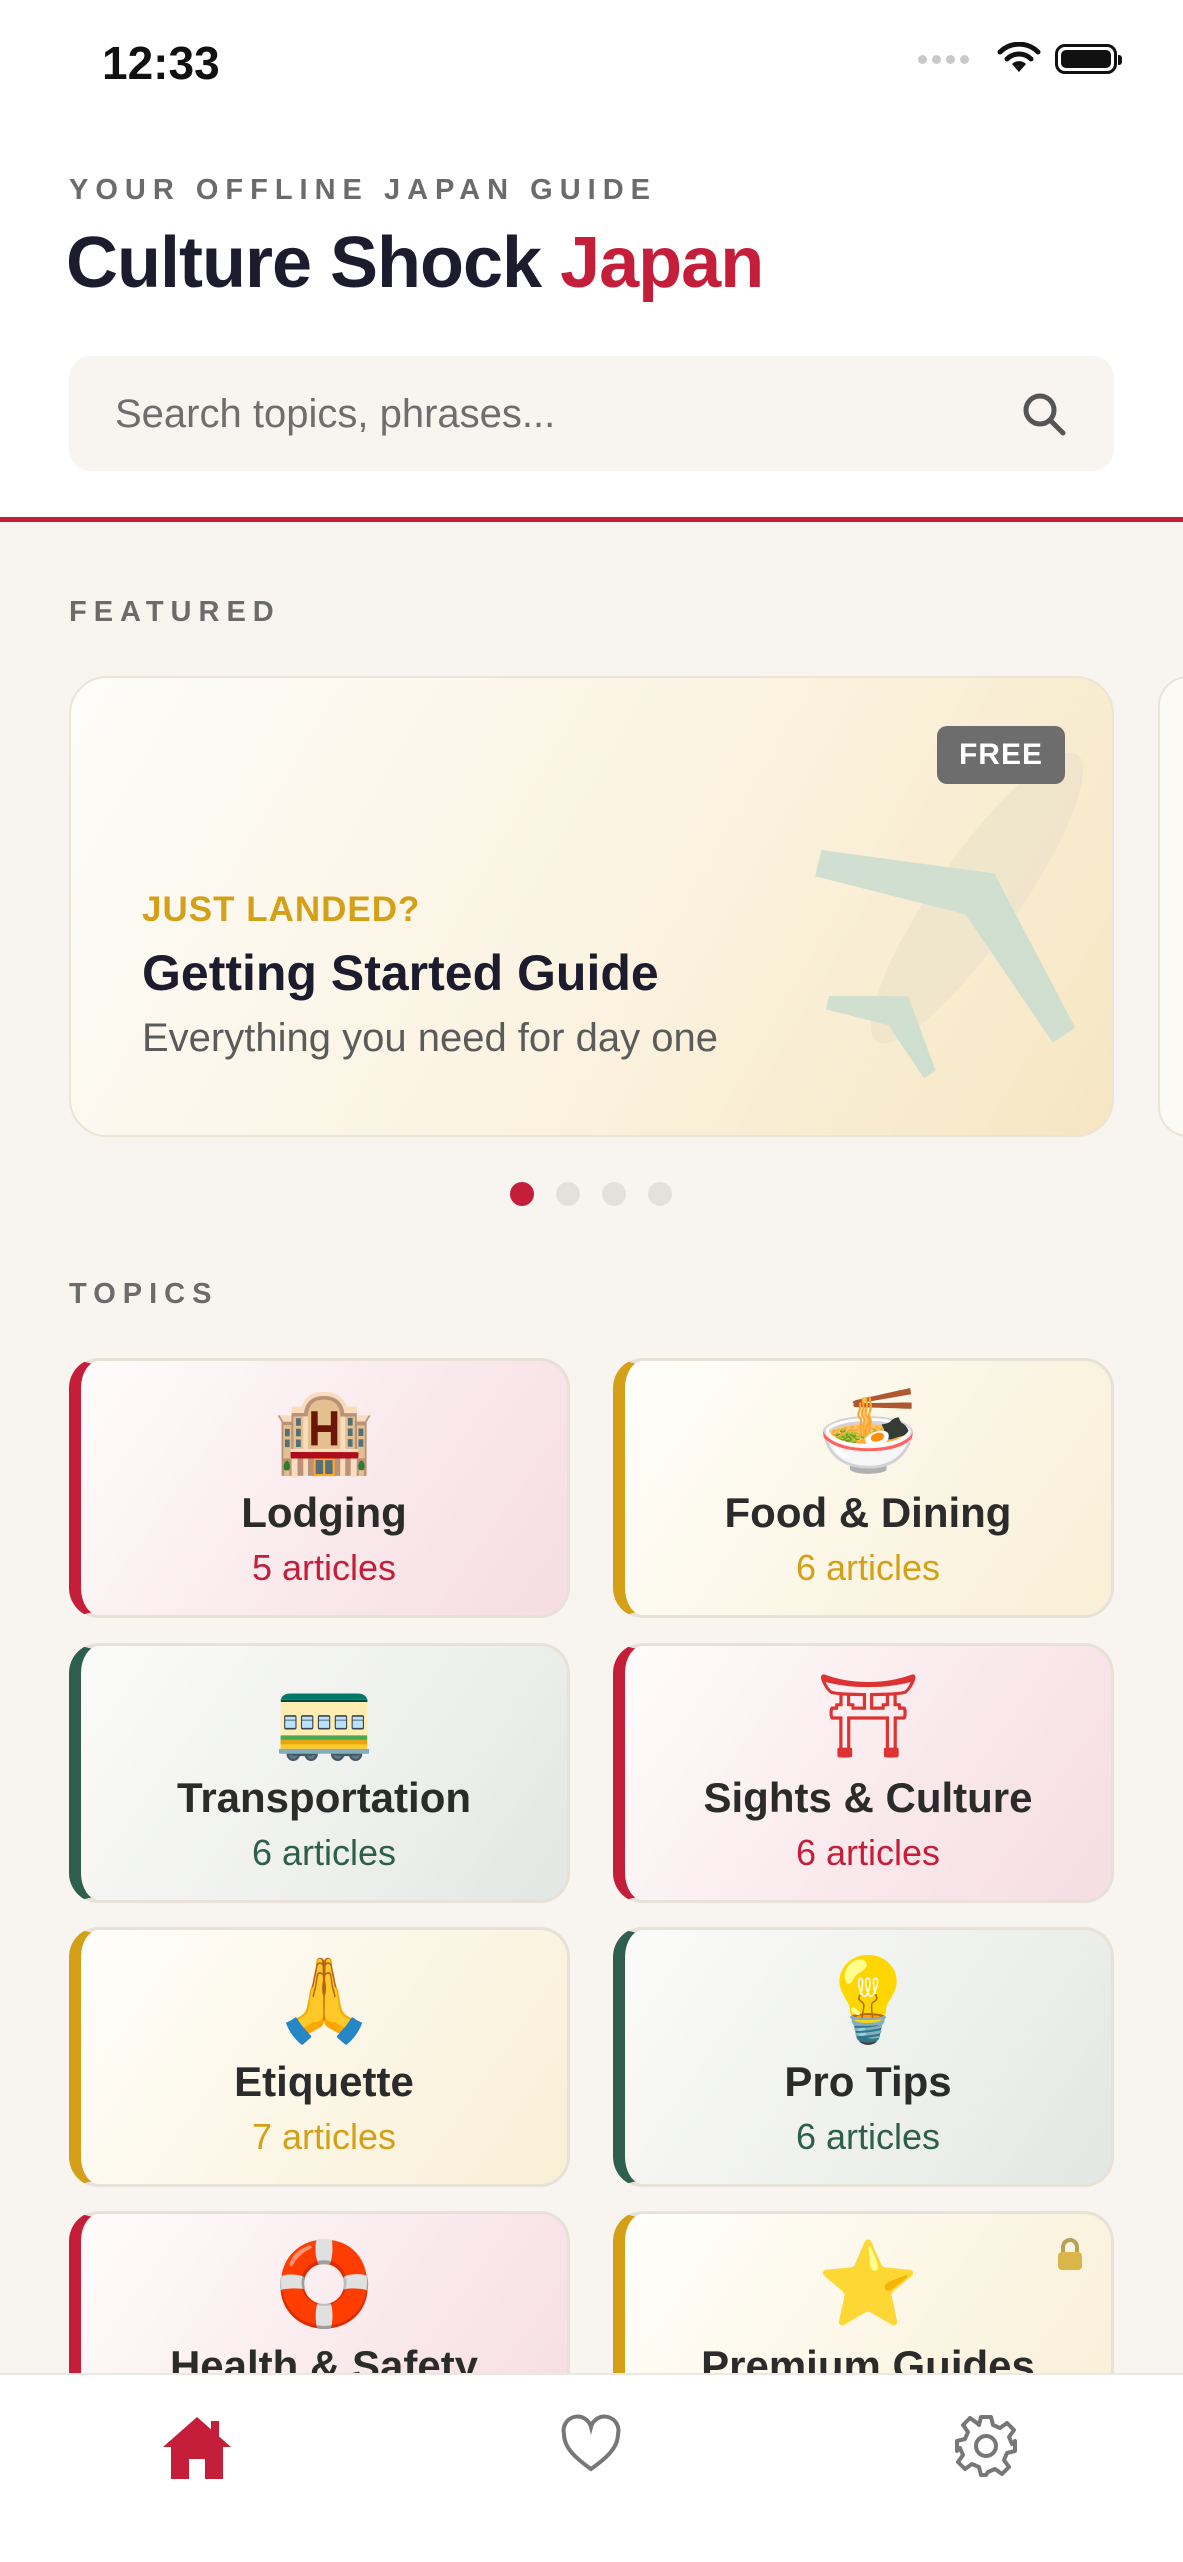  I want to click on topic-card-pro-tips: 💡 Pro Tips 6 articles, so click(863, 2057).